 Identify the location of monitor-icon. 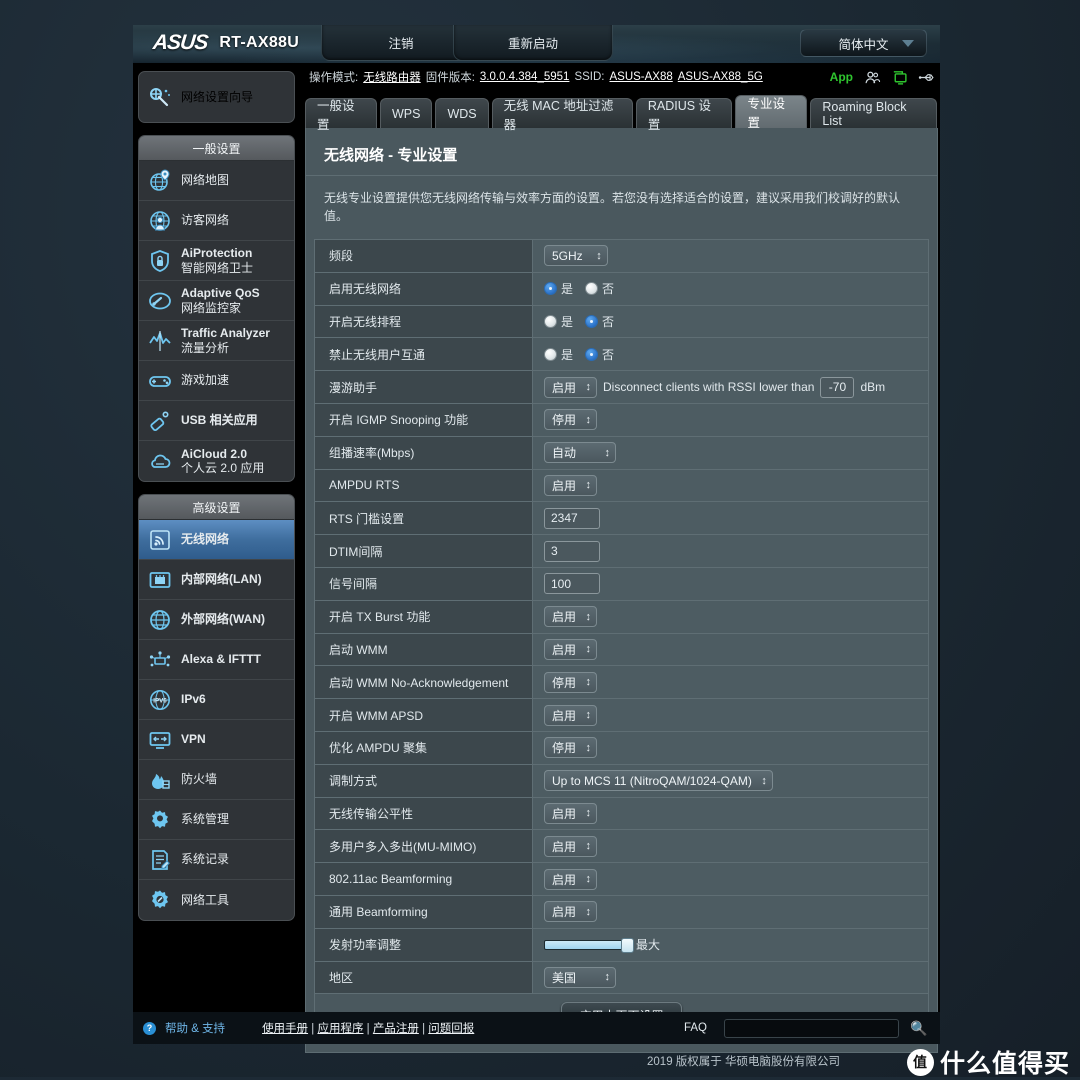
(899, 77).